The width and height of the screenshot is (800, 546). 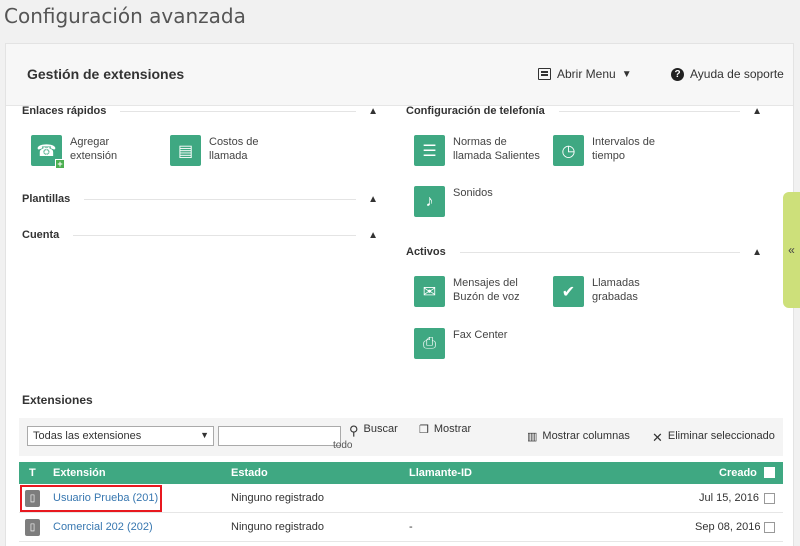 I want to click on show-columns-button: ▥ Mostrar columnas, so click(x=578, y=436).